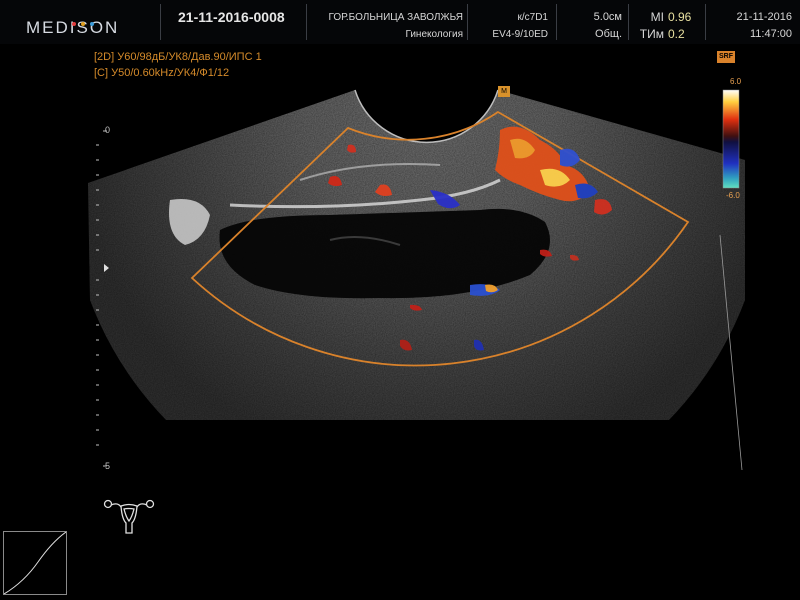  Describe the element at coordinates (388, 26) in the screenshot. I see `hospital-info: ГОР.БОЛЬНИЦА ЗАВОЛЖЬЯ Гинекология` at that location.